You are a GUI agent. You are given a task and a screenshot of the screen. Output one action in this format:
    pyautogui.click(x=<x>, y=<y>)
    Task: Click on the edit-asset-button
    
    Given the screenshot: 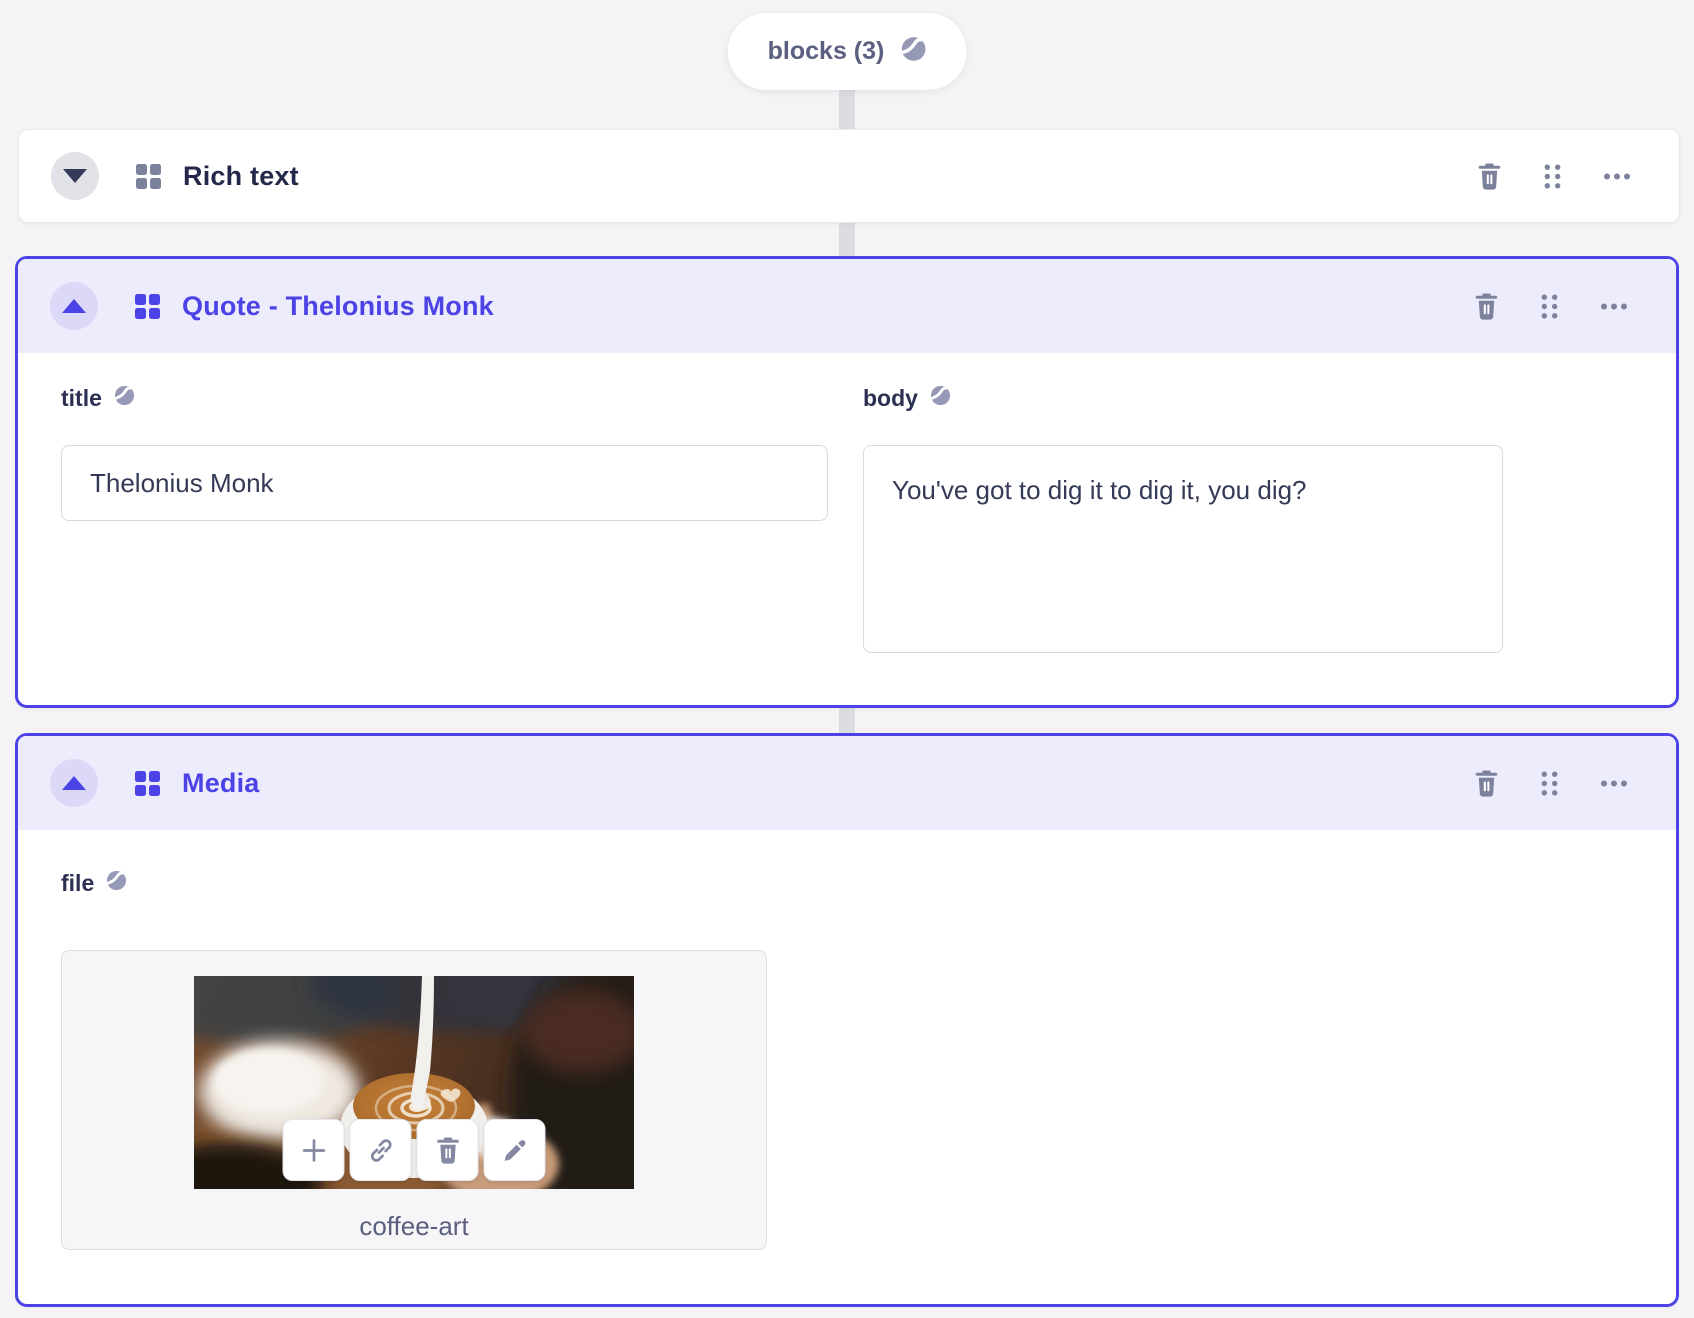 What is the action you would take?
    pyautogui.click(x=514, y=1150)
    